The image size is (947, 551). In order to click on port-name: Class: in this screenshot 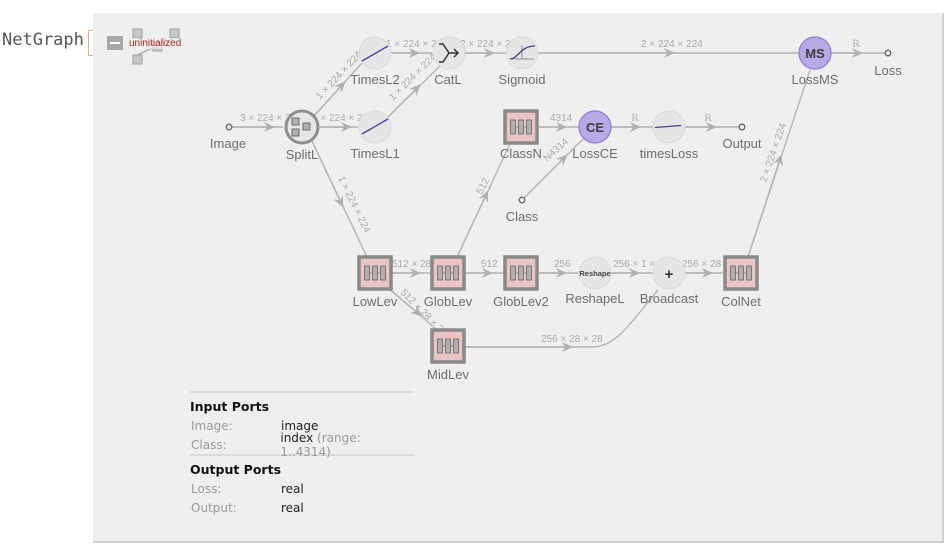, I will do `click(209, 444)`.